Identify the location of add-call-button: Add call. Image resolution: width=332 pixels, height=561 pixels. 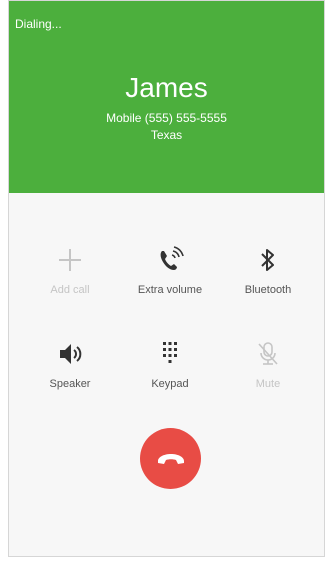
(70, 270).